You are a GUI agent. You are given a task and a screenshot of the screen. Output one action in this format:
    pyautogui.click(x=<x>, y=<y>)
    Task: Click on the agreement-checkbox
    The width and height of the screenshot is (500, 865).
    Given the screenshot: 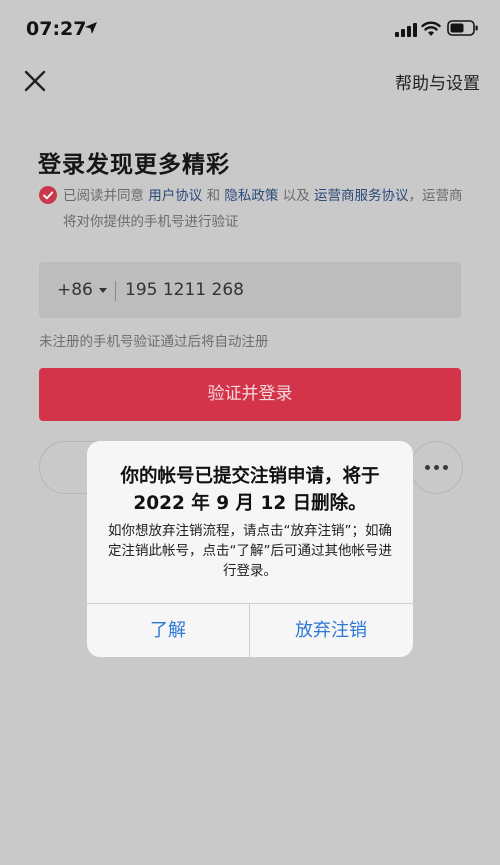 What is the action you would take?
    pyautogui.click(x=48, y=195)
    